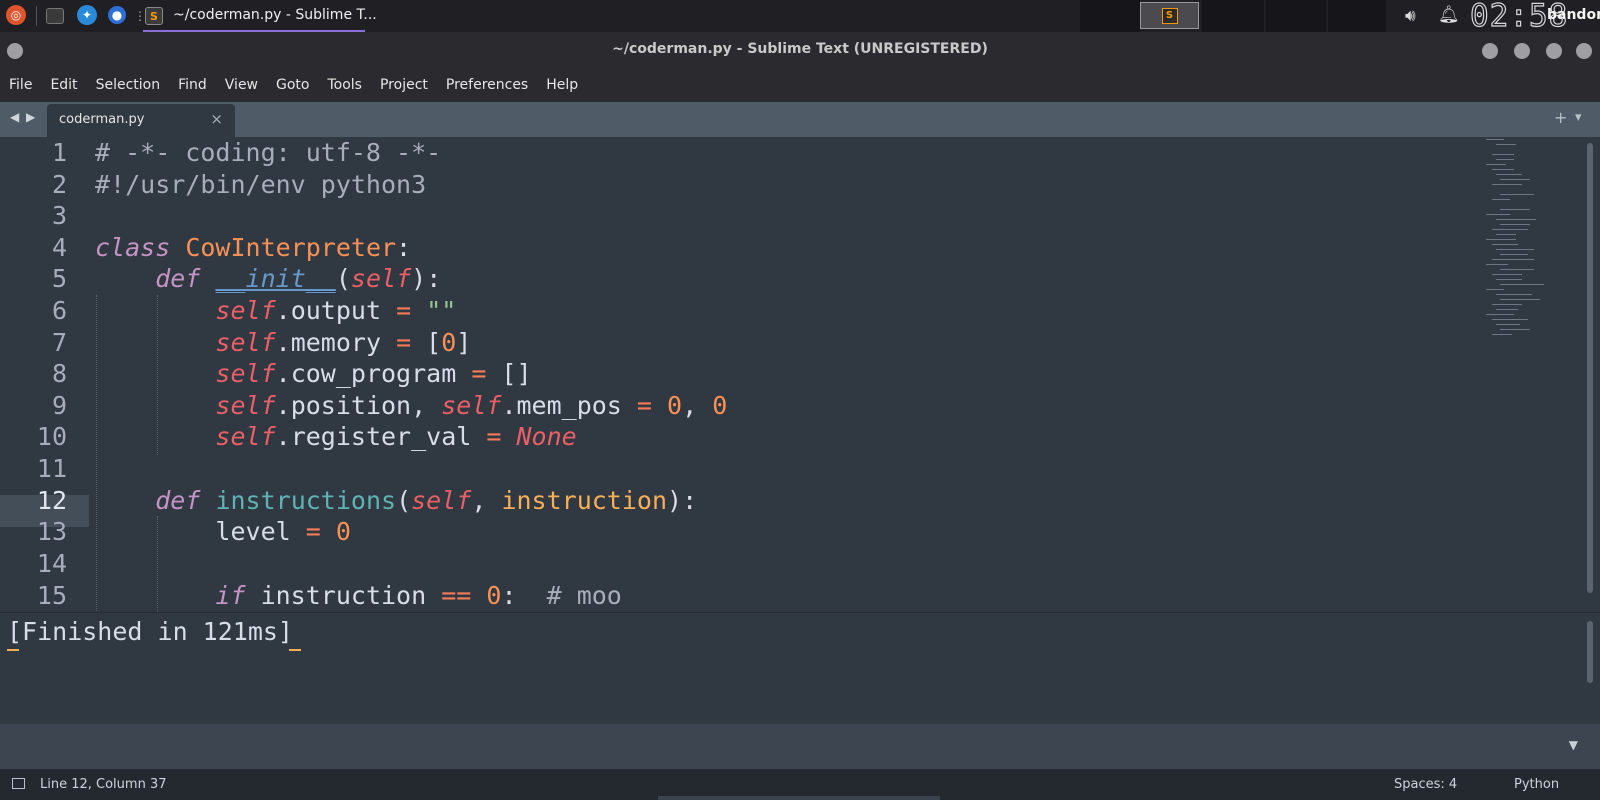 This screenshot has width=1600, height=800. Describe the element at coordinates (295, 650) in the screenshot. I see `bracket-match-marker` at that location.